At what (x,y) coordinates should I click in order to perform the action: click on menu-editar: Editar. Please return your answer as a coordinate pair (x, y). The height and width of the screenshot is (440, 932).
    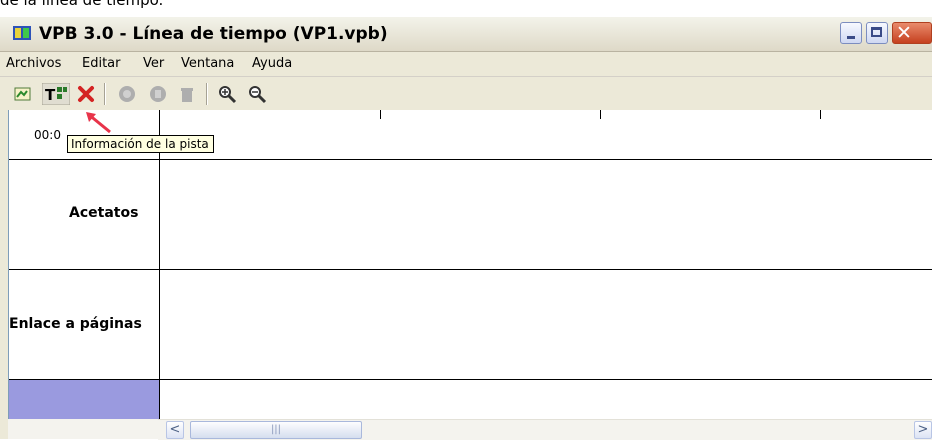
    Looking at the image, I should click on (101, 63).